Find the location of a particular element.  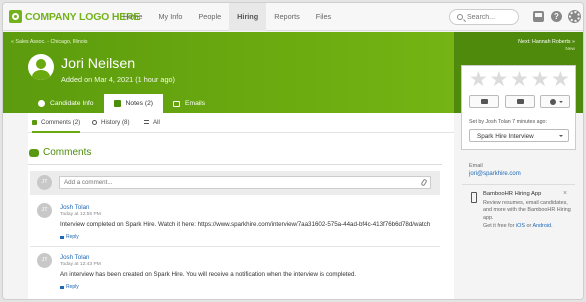

app-promo-links: Get it free for iOS or Android. is located at coordinates (518, 226).